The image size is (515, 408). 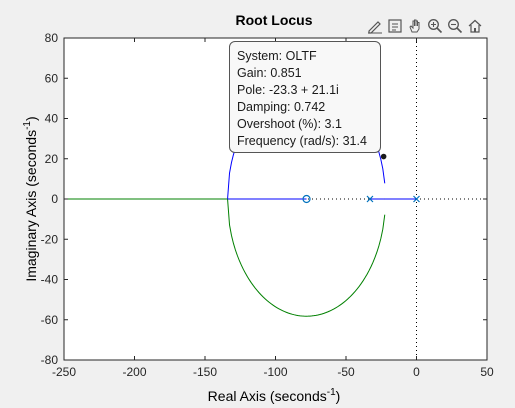 What do you see at coordinates (64, 372) in the screenshot?
I see `x-tick-label-0: -250` at bounding box center [64, 372].